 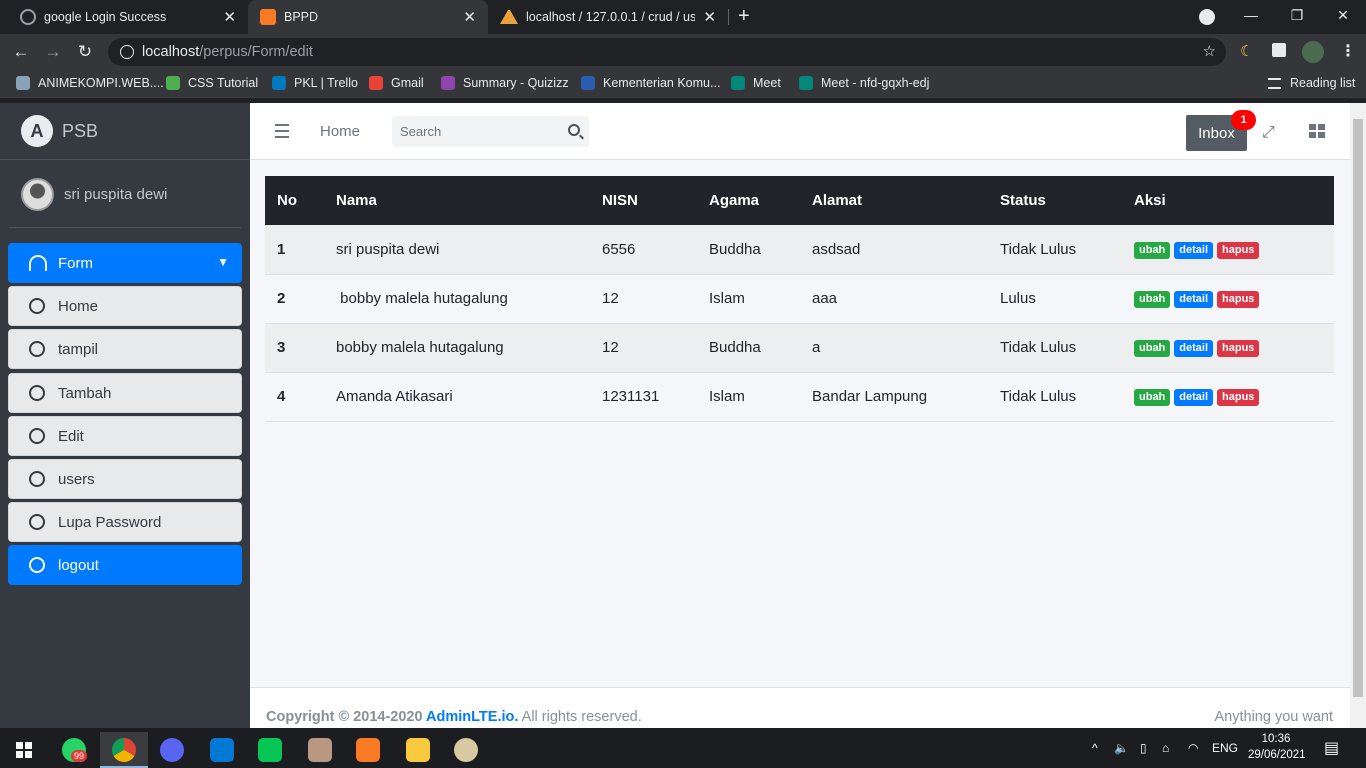 I want to click on tab-phpmyadmin: localhost / 127.0.0.1 / crud / user ✕, so click(x=608, y=17).